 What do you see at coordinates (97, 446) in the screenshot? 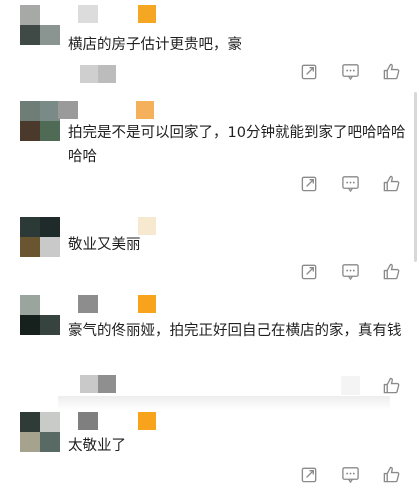
I see `comment-text: 太敬业了` at bounding box center [97, 446].